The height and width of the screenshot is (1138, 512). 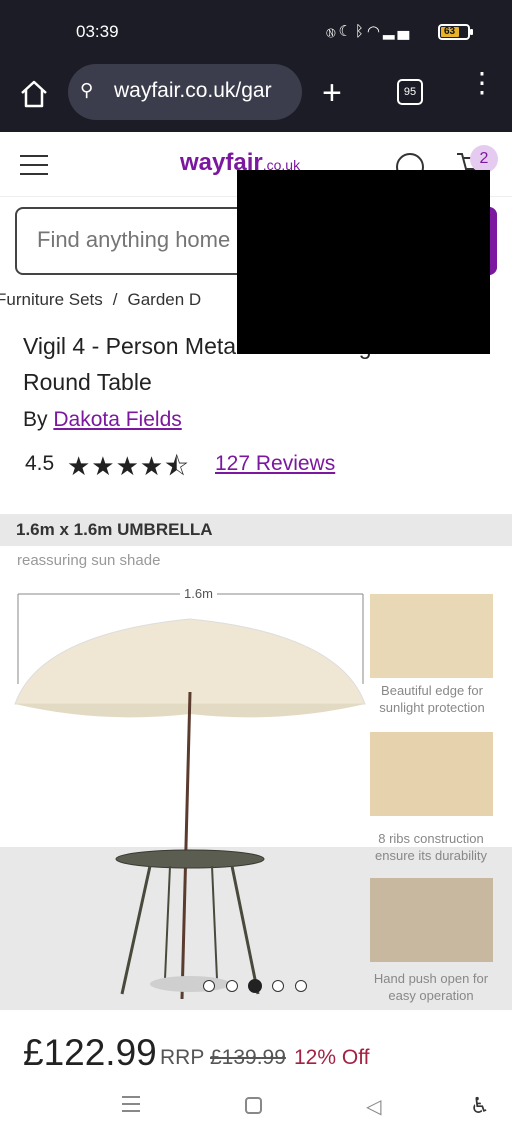 What do you see at coordinates (275, 464) in the screenshot?
I see `reviews-link: 127 Reviews` at bounding box center [275, 464].